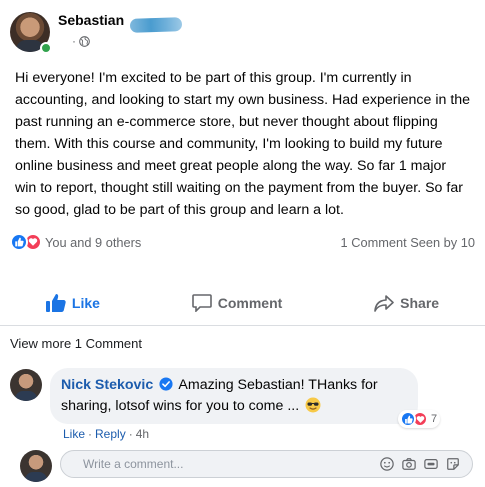 Image resolution: width=485 pixels, height=487 pixels. Describe the element at coordinates (201, 303) in the screenshot. I see `comment-bubble-icon` at that location.